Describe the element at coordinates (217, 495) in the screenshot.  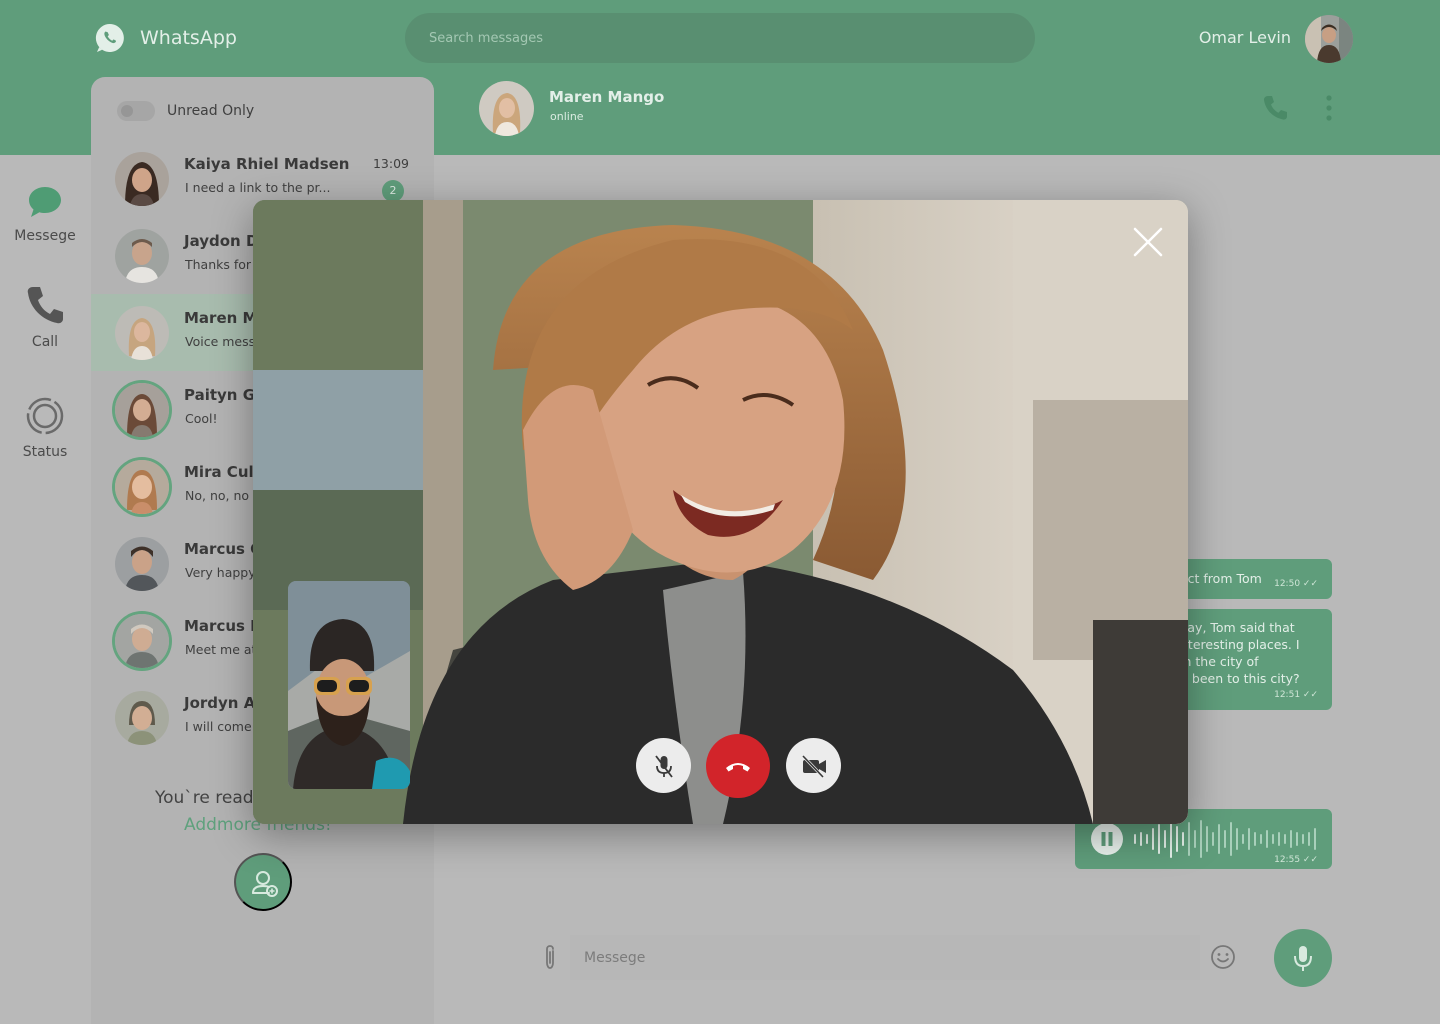
I see `contact-preview: No, no, no` at that location.